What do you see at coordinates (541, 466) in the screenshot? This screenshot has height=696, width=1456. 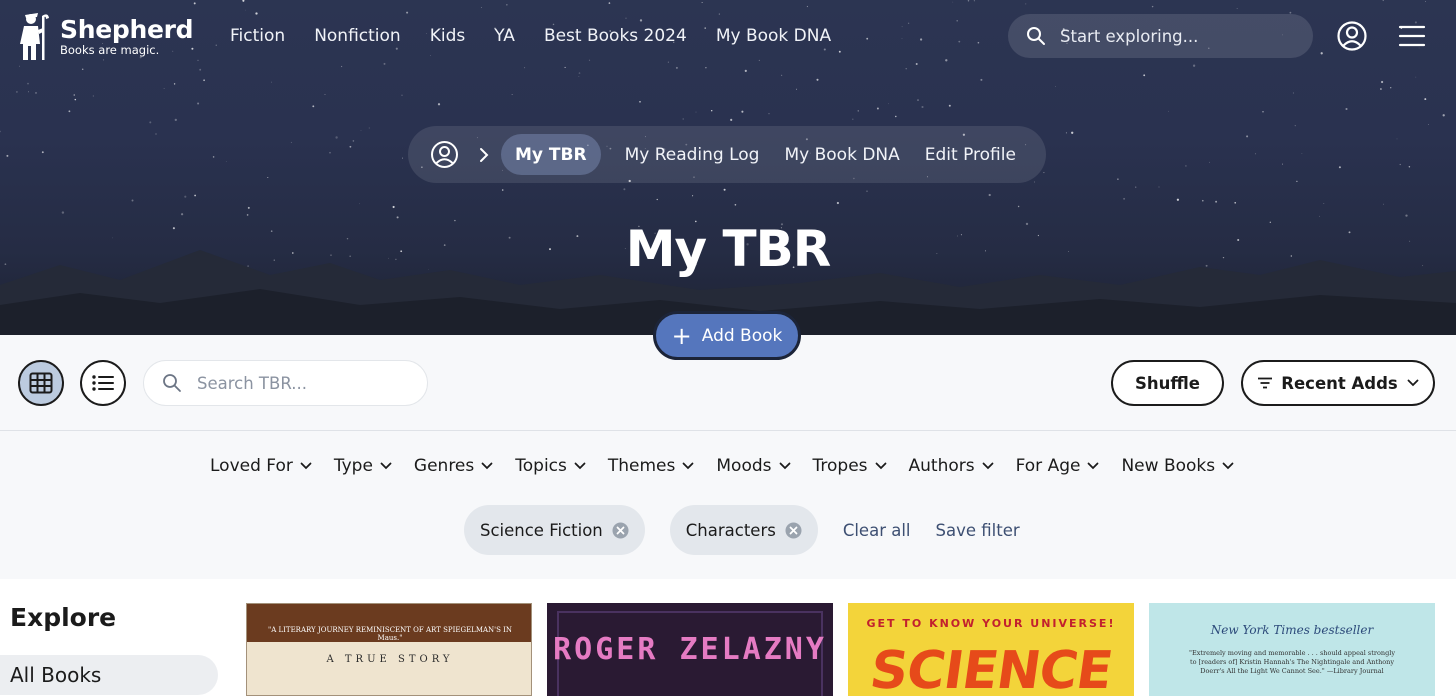 I see `filter-label: Topics` at bounding box center [541, 466].